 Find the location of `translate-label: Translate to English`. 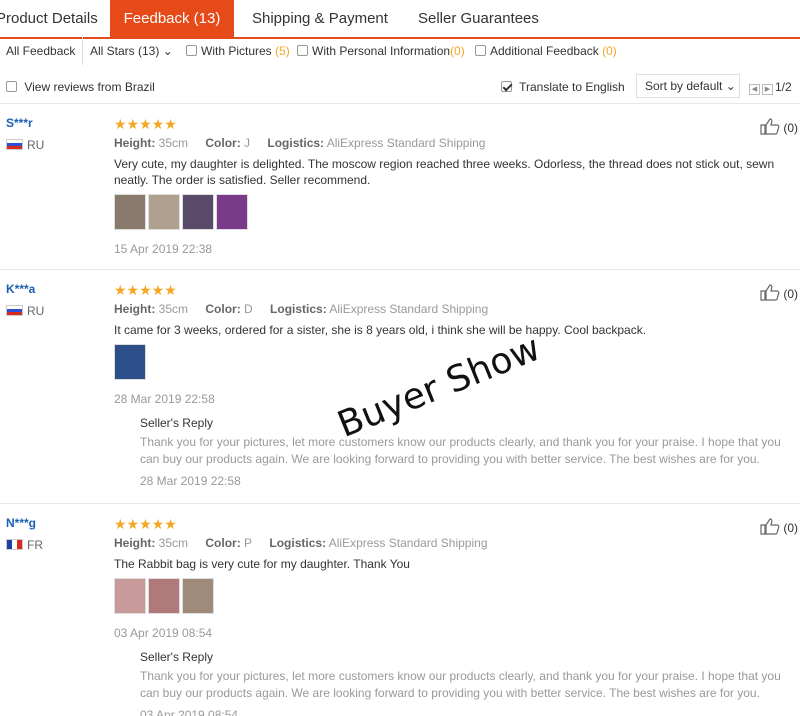

translate-label: Translate to English is located at coordinates (572, 87).